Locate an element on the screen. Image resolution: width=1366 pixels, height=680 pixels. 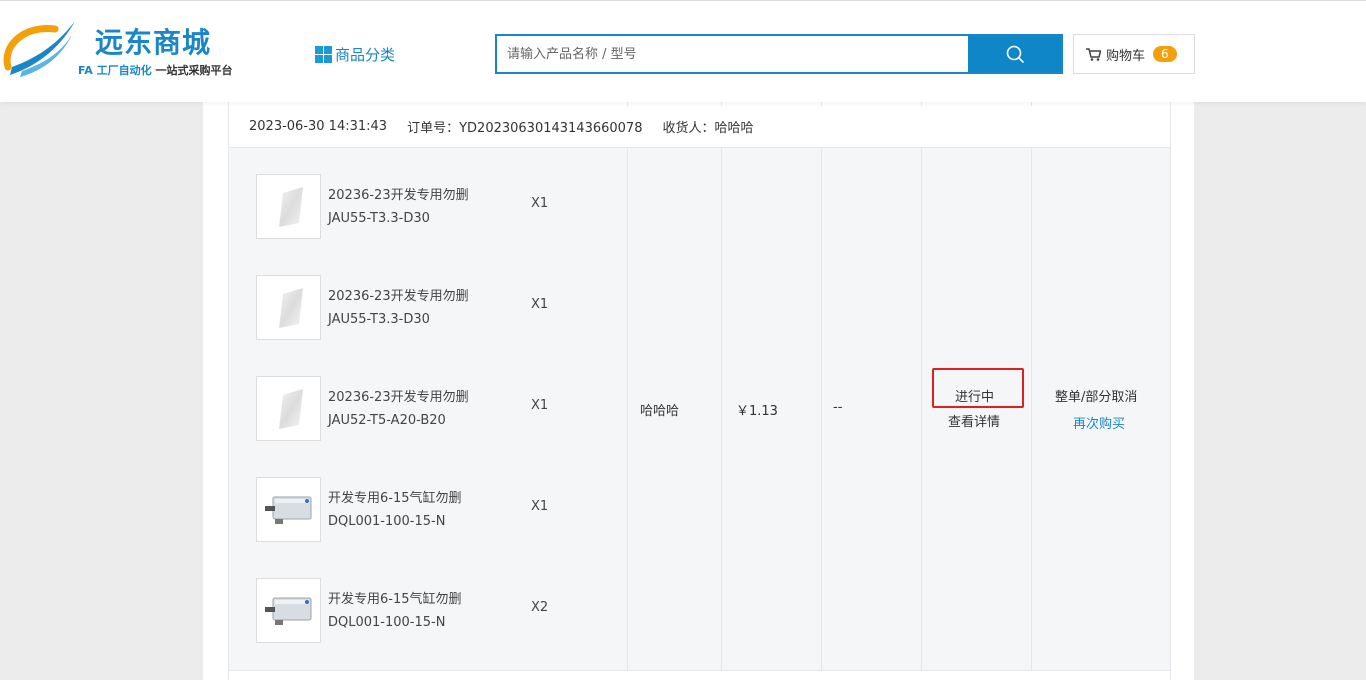
cart-button: 购物车 6 is located at coordinates (1134, 54).